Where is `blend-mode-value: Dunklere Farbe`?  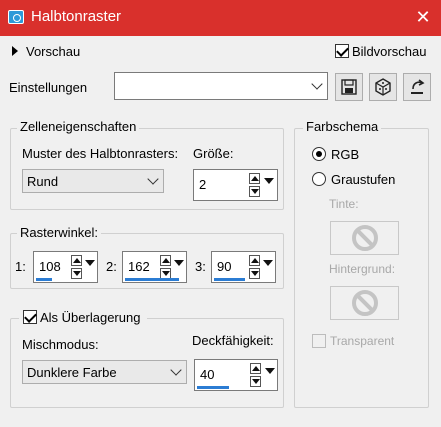 blend-mode-value: Dunklere Farbe is located at coordinates (72, 372).